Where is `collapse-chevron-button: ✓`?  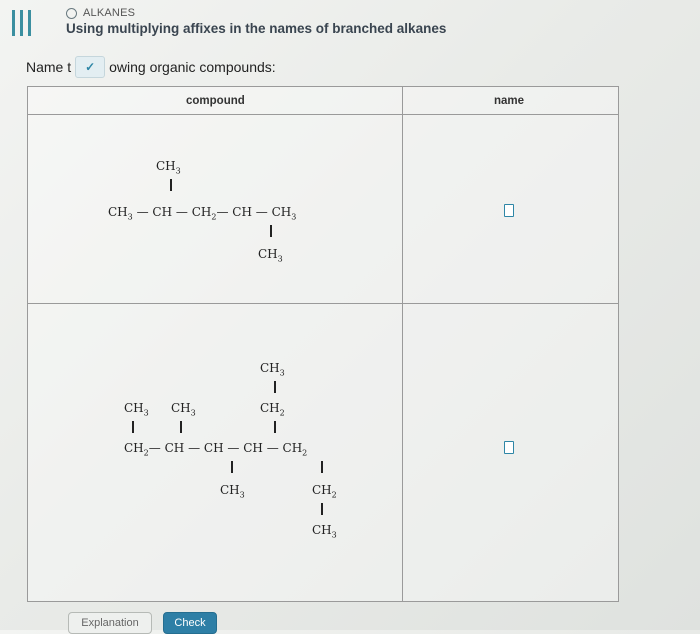
collapse-chevron-button: ✓ is located at coordinates (90, 67).